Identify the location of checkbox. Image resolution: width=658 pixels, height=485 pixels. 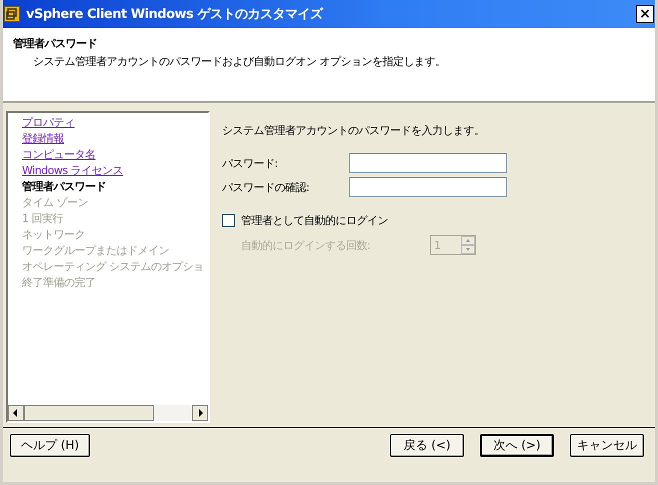
(228, 220).